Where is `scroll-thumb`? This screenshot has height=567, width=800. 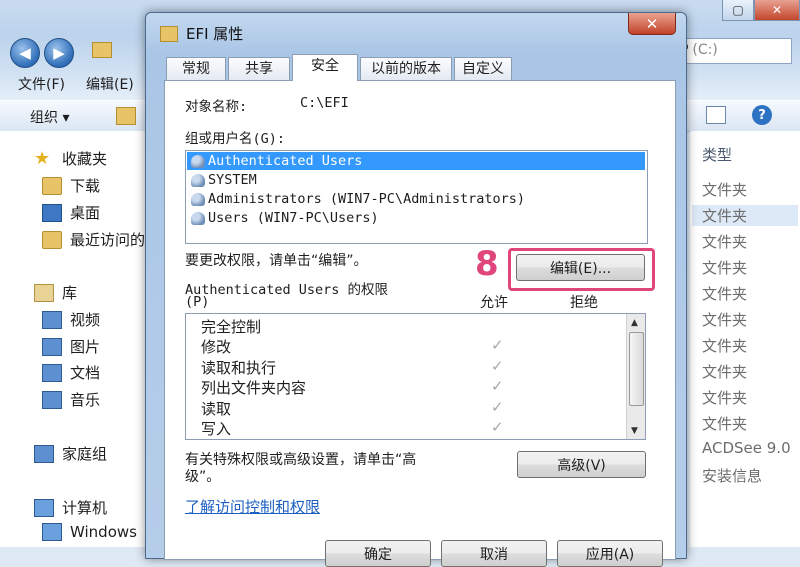
scroll-thumb is located at coordinates (636, 369).